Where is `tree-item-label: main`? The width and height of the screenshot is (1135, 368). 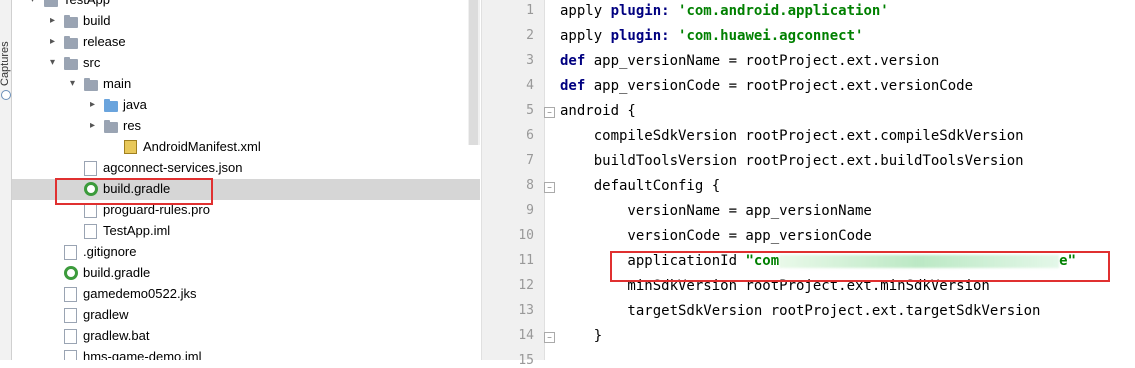
tree-item-label: main is located at coordinates (117, 83).